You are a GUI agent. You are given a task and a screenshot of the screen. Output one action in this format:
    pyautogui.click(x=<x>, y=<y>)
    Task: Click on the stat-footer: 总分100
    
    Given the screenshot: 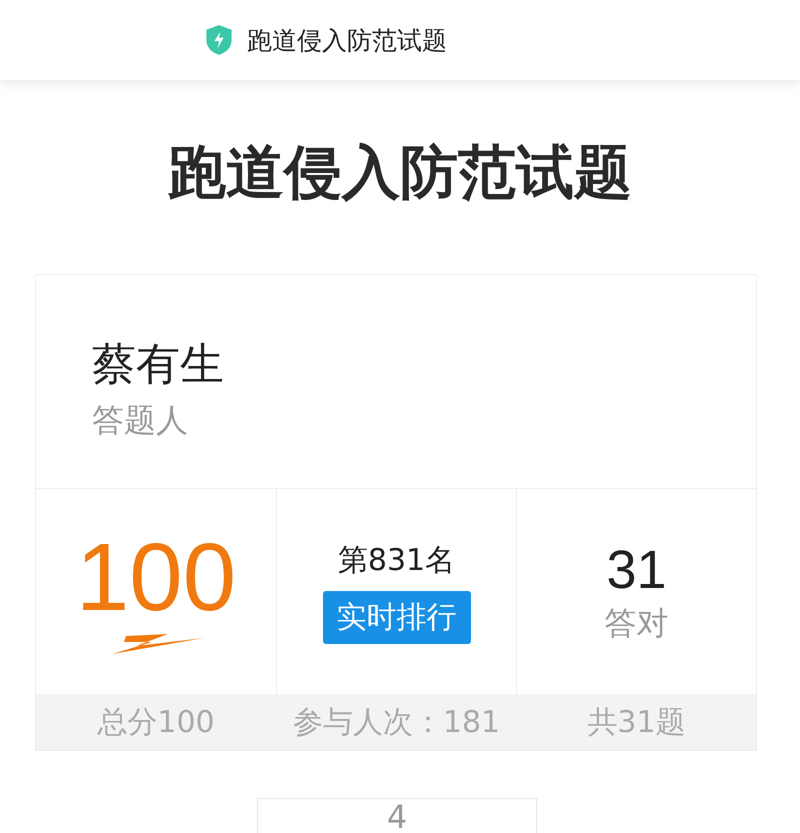 What is the action you would take?
    pyautogui.click(x=156, y=722)
    